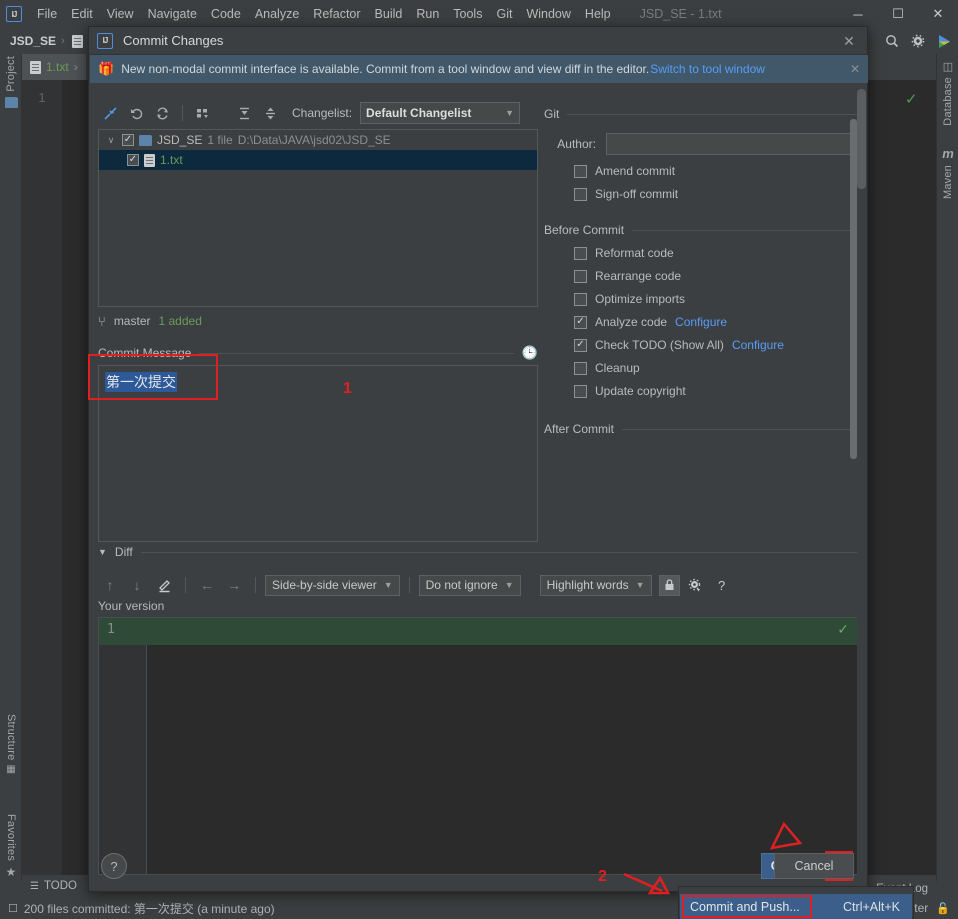 This screenshot has width=958, height=919. I want to click on tool-window-favorites: Favorites ★, so click(11, 846).